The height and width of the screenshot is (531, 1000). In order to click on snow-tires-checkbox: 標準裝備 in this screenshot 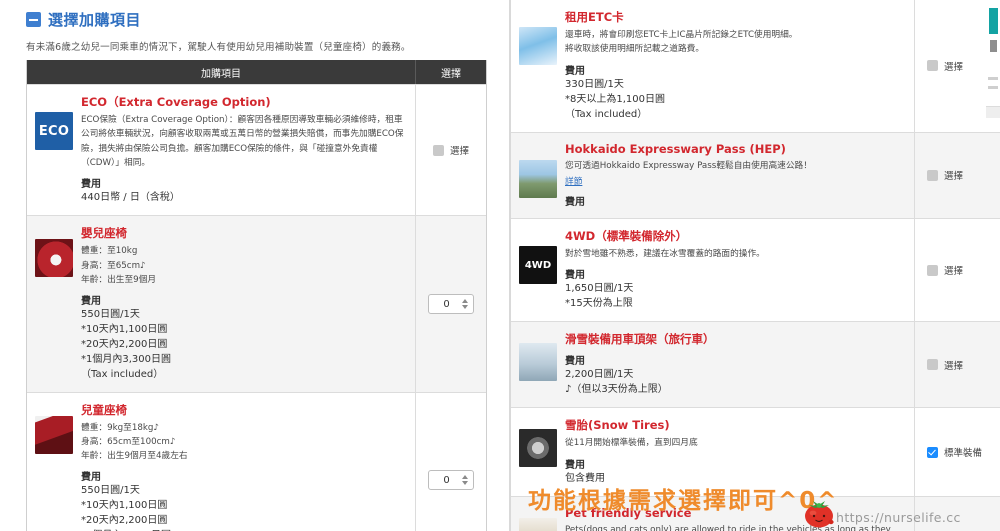, I will do `click(954, 452)`.